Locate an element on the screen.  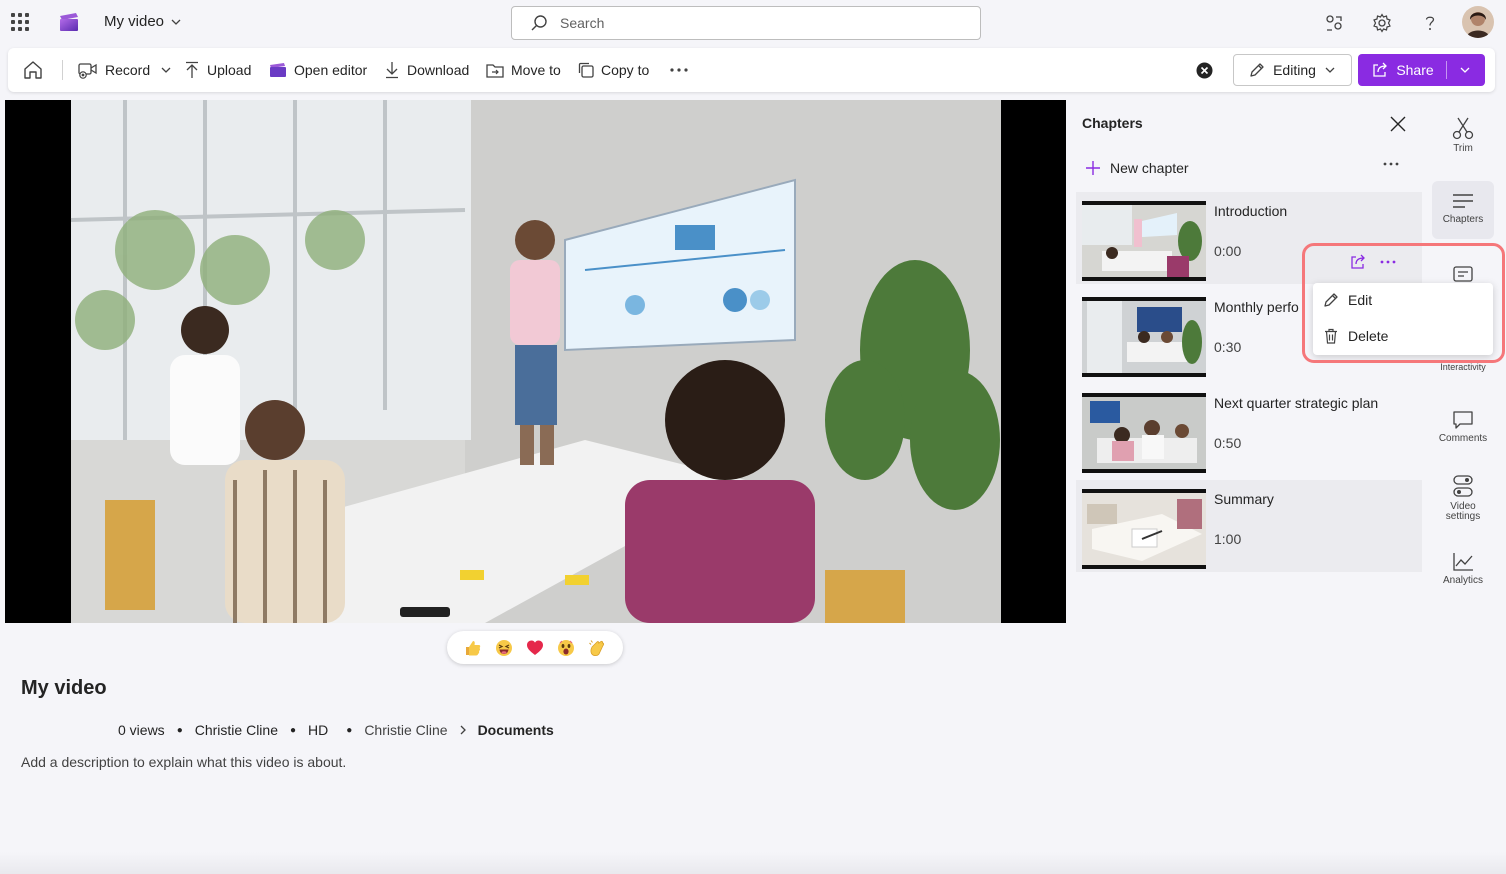
video-title-dropdown: My video is located at coordinates (143, 21).